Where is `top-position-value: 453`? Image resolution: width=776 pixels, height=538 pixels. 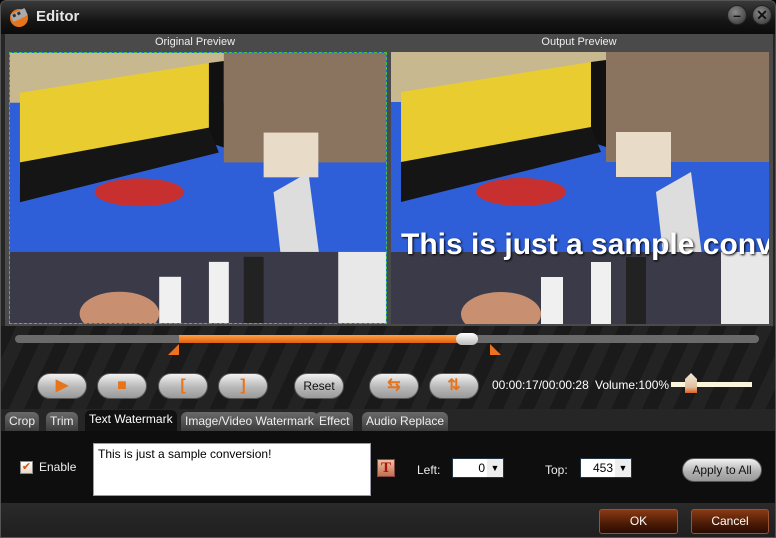 top-position-value: 453 is located at coordinates (602, 468).